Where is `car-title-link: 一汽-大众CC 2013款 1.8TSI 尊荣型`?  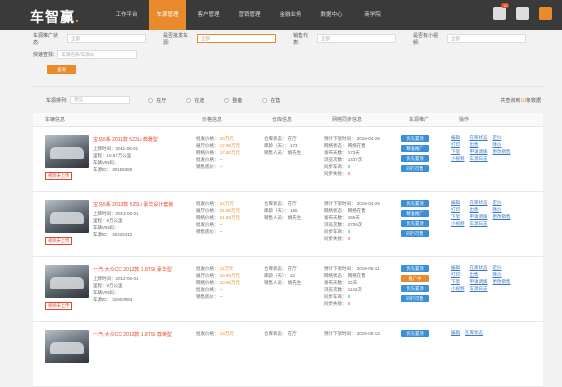
car-title-link: 一汽-大众CC 2013款 1.8TSI 尊荣型 is located at coordinates (132, 334).